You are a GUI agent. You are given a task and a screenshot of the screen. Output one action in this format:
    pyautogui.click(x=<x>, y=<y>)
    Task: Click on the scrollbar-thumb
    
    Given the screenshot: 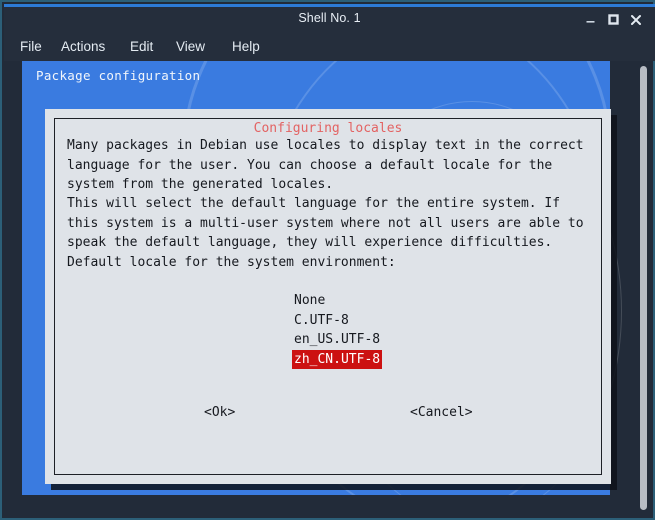 What is the action you would take?
    pyautogui.click(x=643, y=288)
    